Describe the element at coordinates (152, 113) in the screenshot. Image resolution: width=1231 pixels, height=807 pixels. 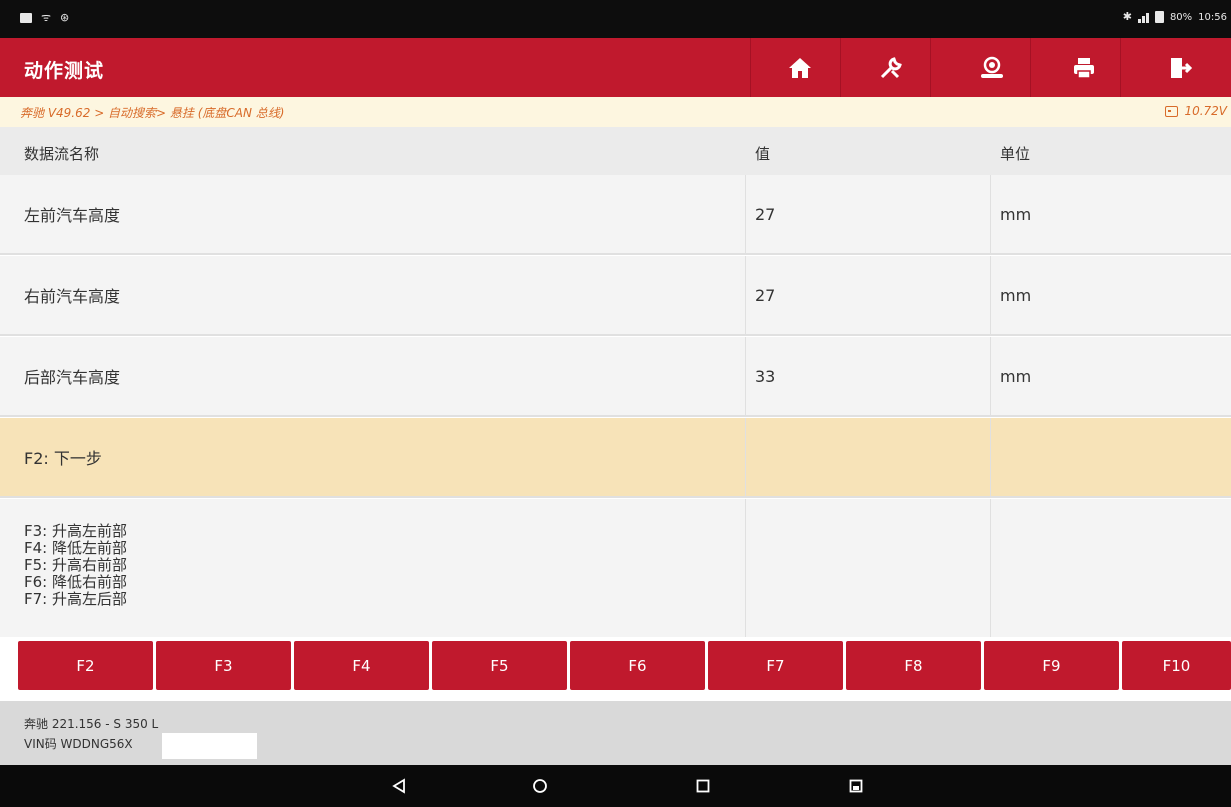
I see `breadcrumb-path: 奔驰 V49.62 > 自动搜索> 悬挂 (底盘CAN 总线)` at that location.